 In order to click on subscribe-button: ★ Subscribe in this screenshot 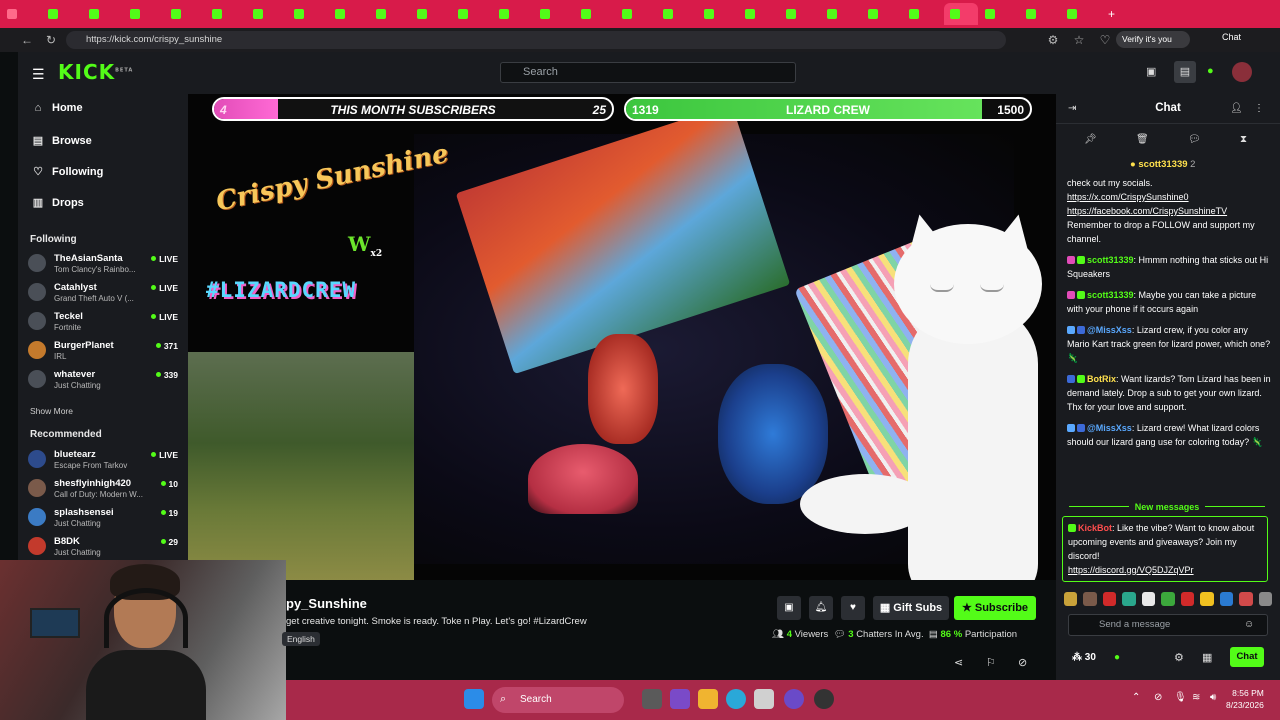, I will do `click(995, 608)`.